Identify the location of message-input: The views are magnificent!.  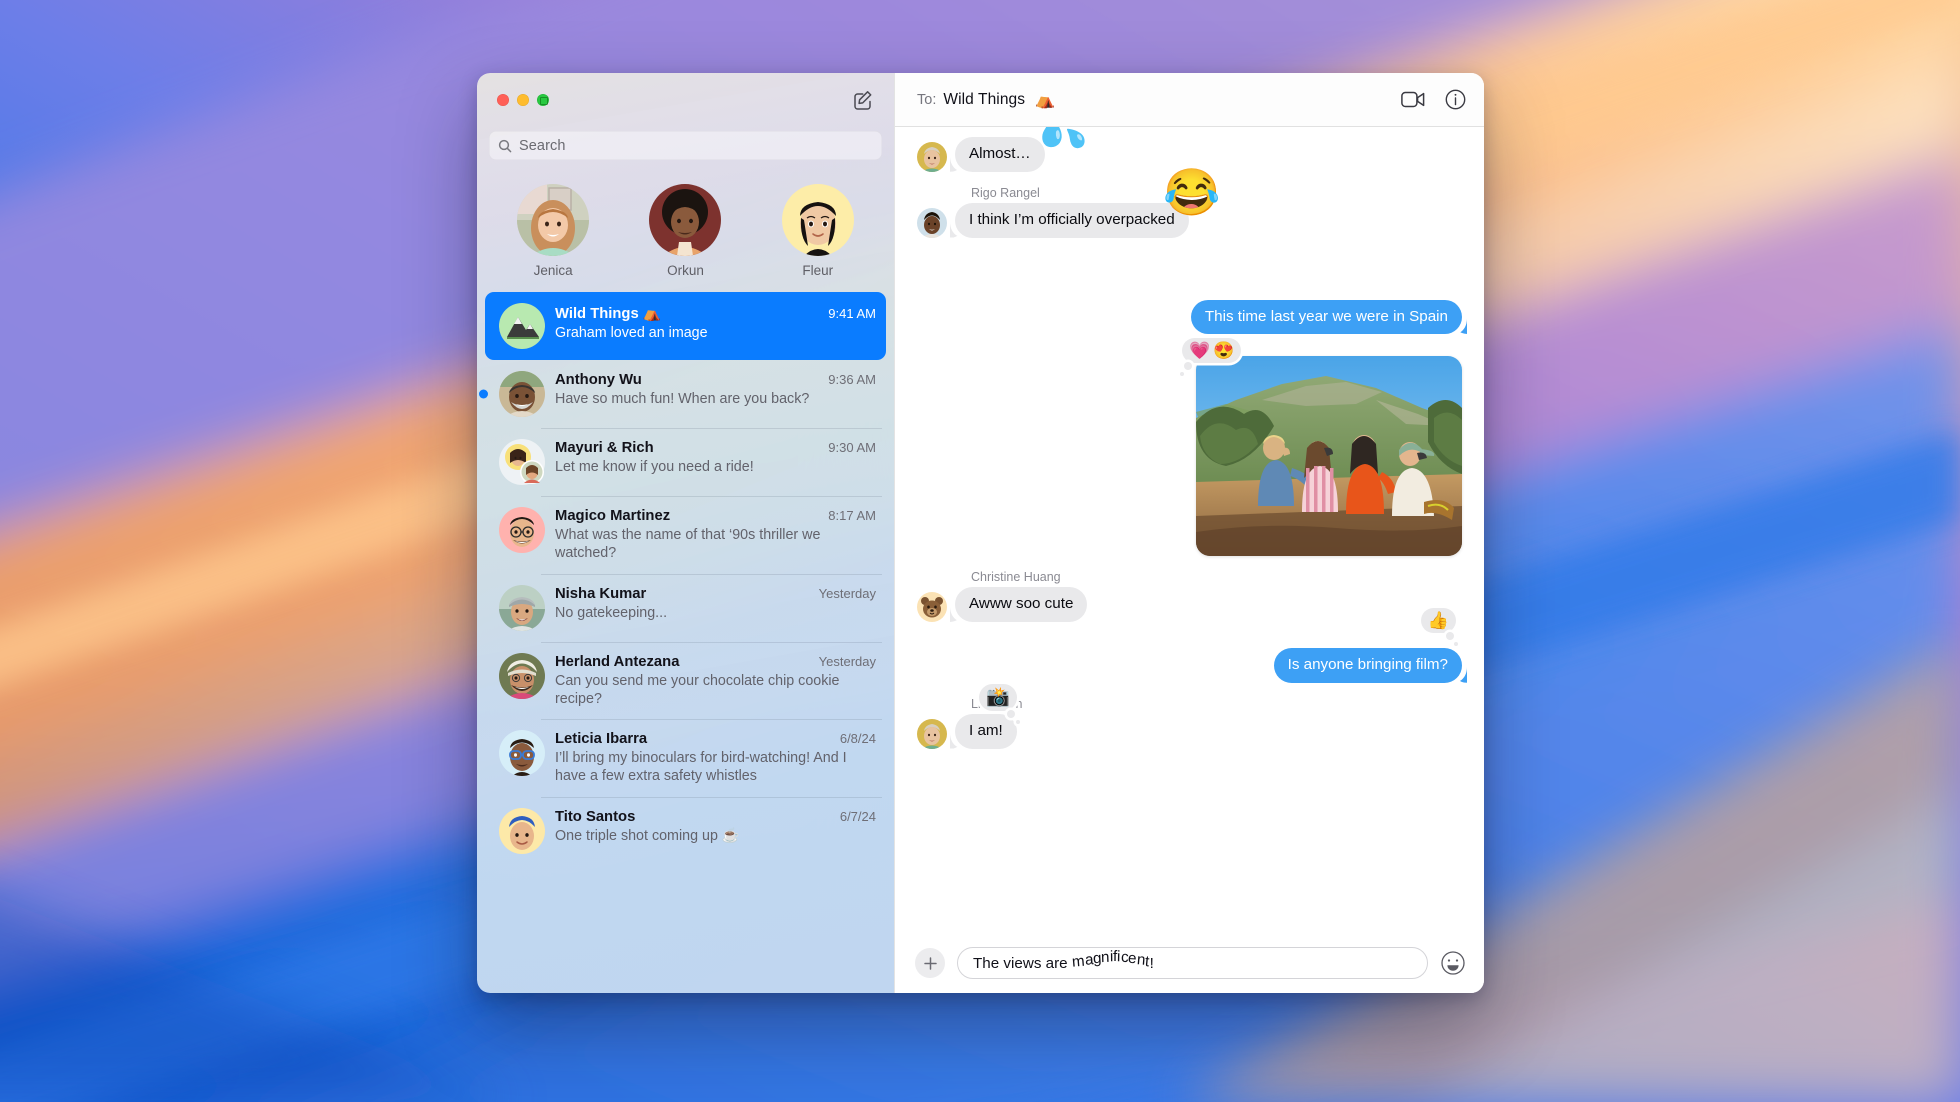
(1192, 963).